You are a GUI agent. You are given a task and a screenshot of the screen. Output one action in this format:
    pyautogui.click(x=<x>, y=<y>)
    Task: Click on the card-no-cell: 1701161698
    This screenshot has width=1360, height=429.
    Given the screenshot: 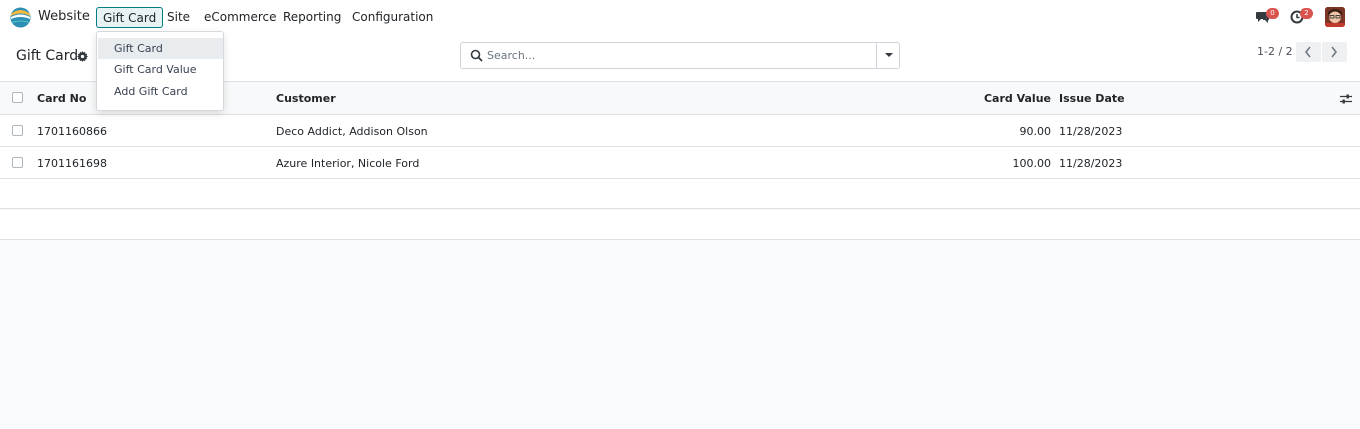 What is the action you would take?
    pyautogui.click(x=72, y=163)
    